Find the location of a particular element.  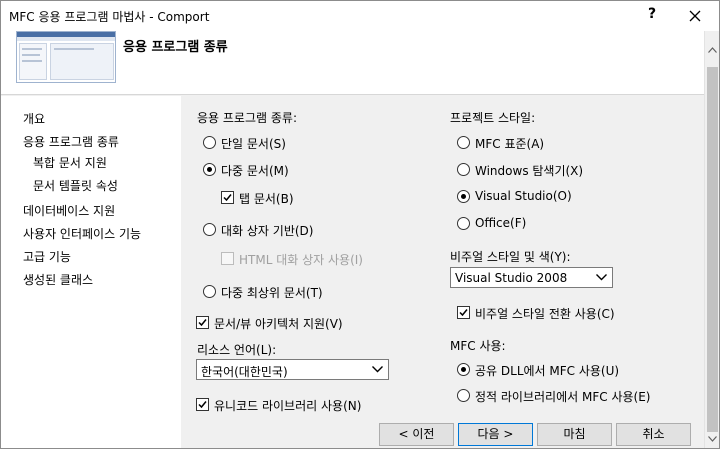

checkbox-label: HTML 대화 상자 사용(I) is located at coordinates (301, 260).